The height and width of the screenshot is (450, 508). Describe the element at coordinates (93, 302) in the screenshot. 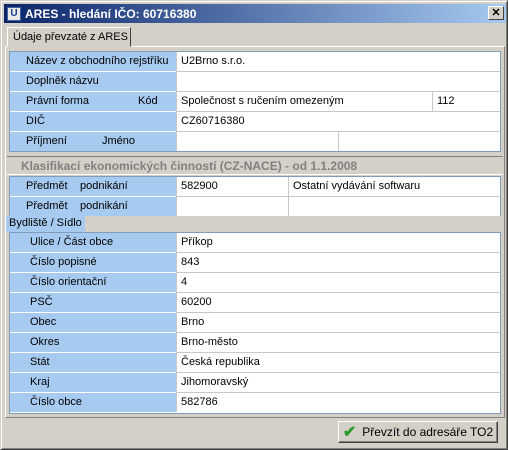

I see `address-label: PSČ` at that location.